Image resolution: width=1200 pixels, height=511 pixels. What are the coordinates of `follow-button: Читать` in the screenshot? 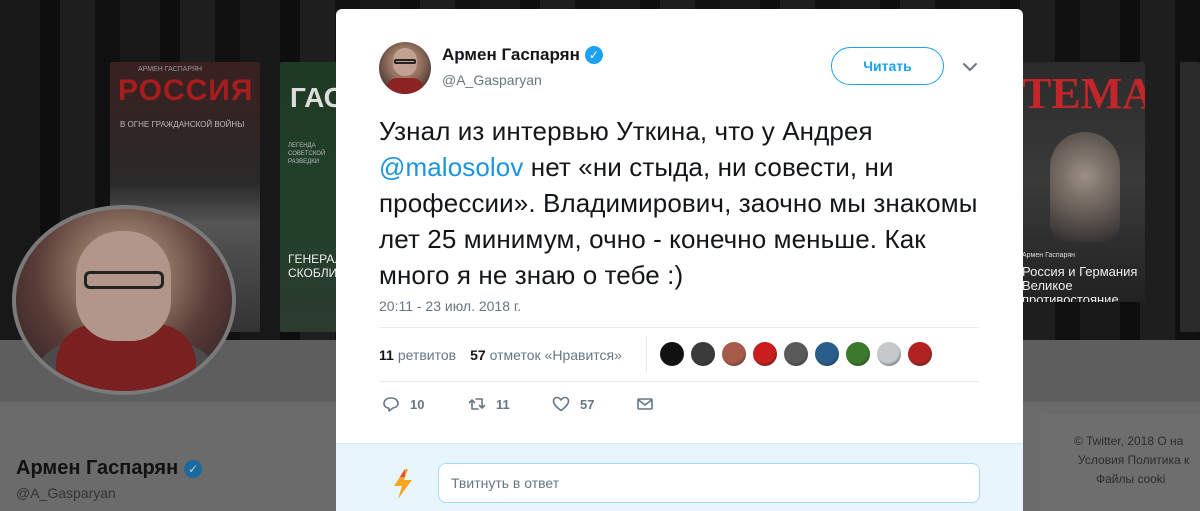 It's located at (887, 66).